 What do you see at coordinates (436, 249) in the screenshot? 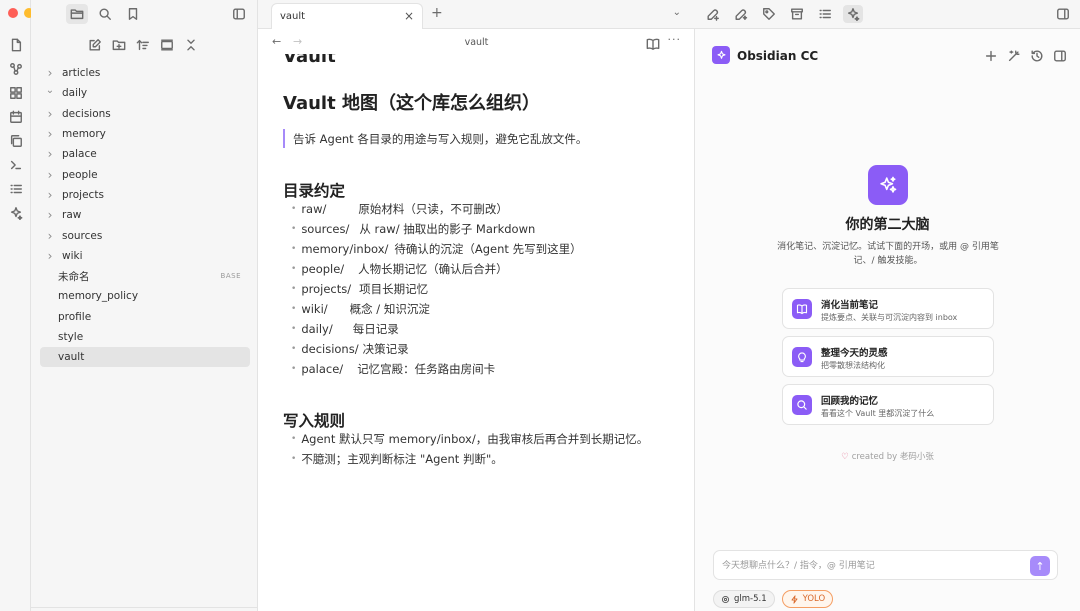
I see `list-item: memory/inbox/待确认的沉淀（Agent 先写到这里）` at bounding box center [436, 249].